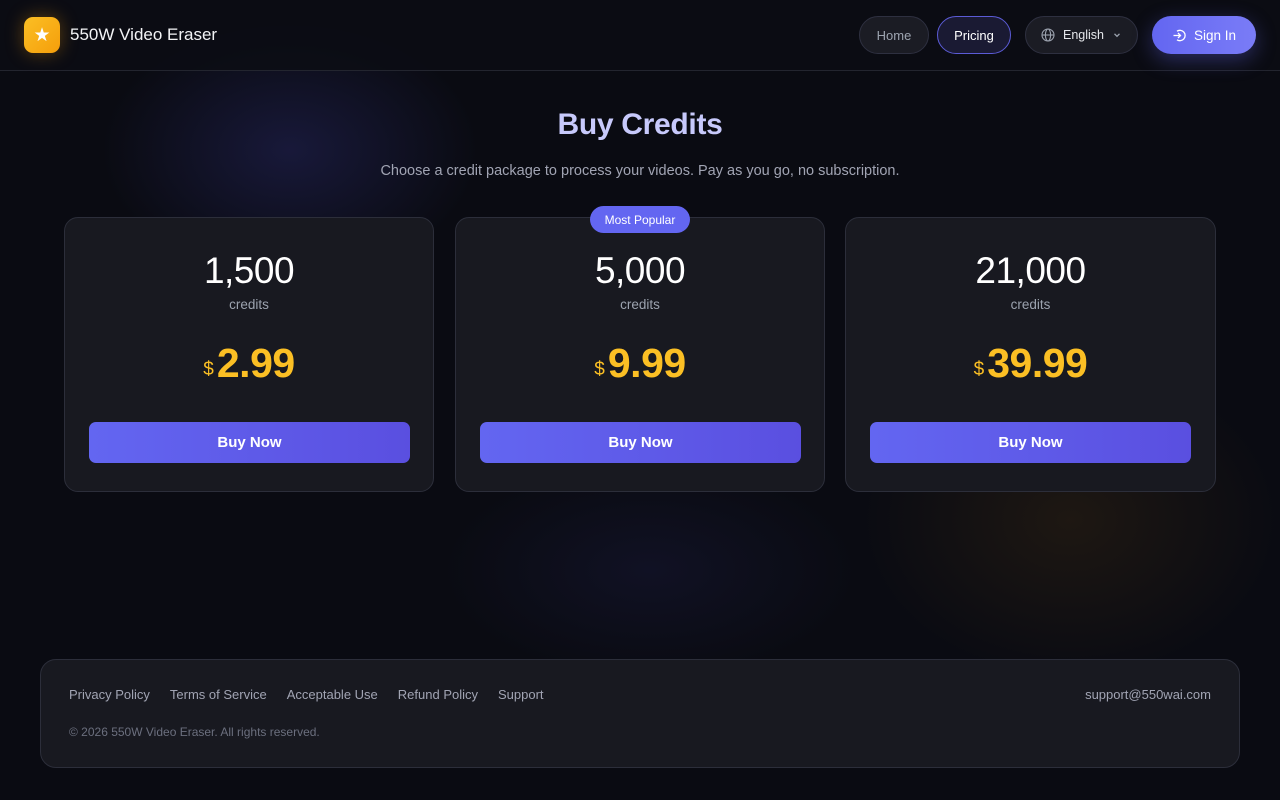 The height and width of the screenshot is (800, 1280). I want to click on price-amount: 9.99, so click(646, 363).